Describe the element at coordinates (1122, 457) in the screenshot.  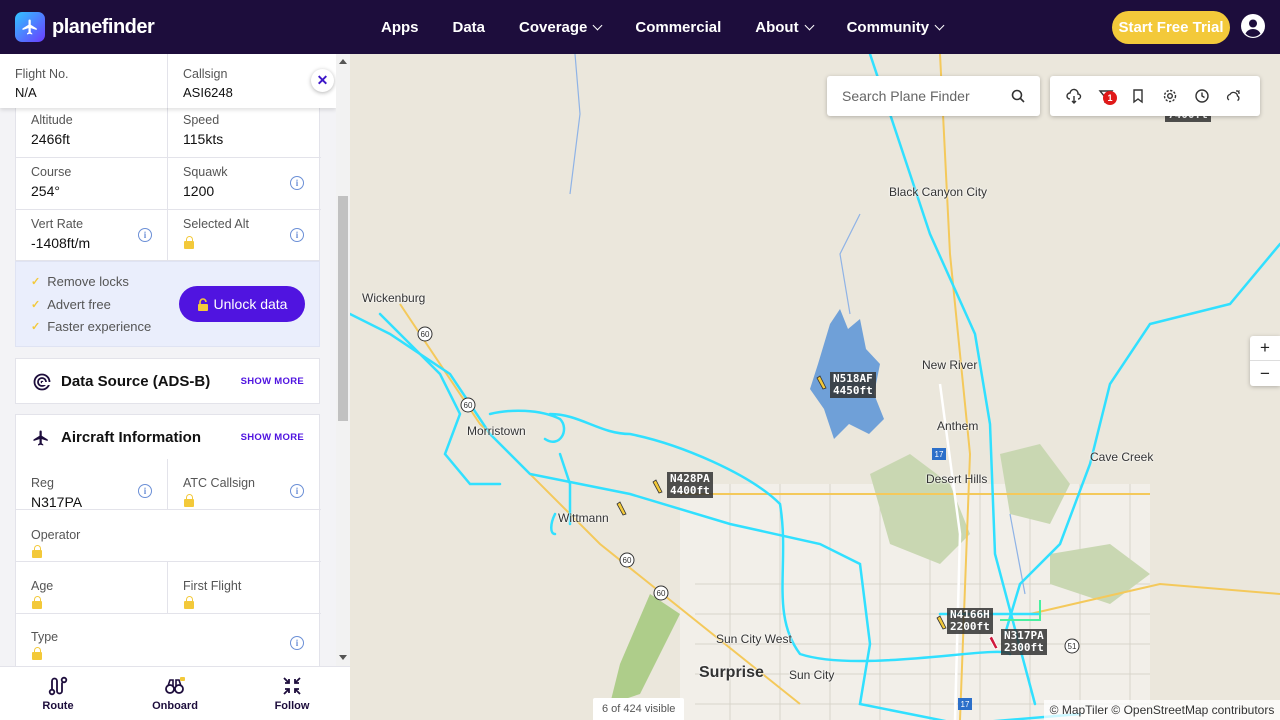
I see `place-label: Cave Creek` at that location.